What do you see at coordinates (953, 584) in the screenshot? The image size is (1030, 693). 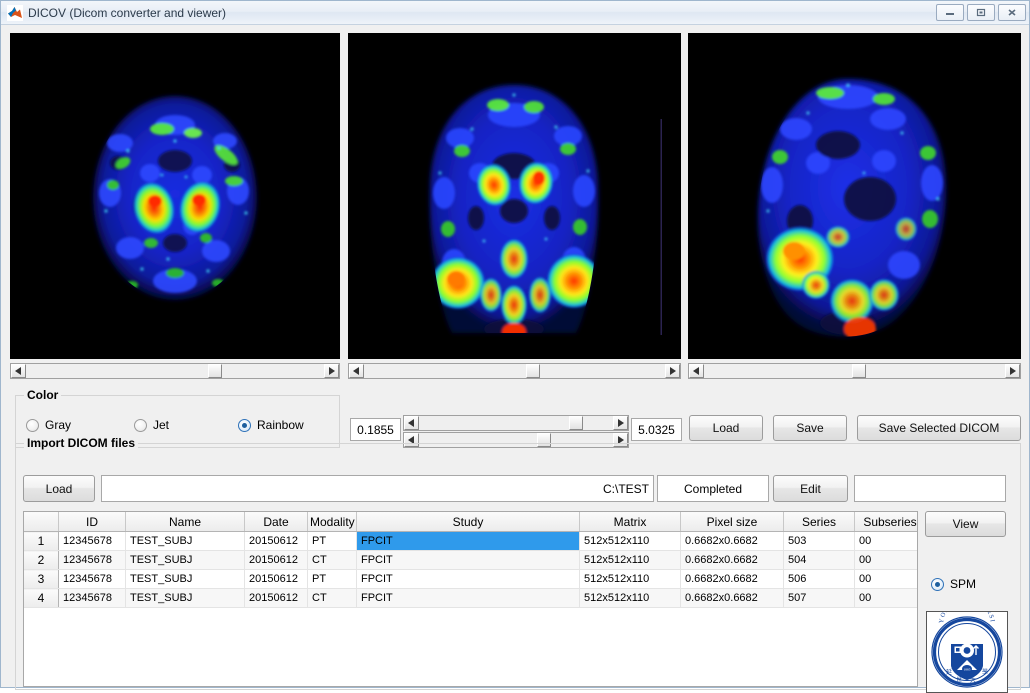 I see `radio-spm: SPM` at bounding box center [953, 584].